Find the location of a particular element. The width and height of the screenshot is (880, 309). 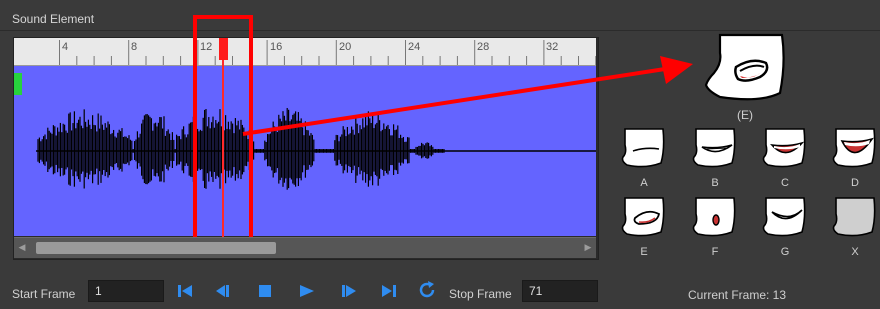

last-frame-button is located at coordinates (389, 291).